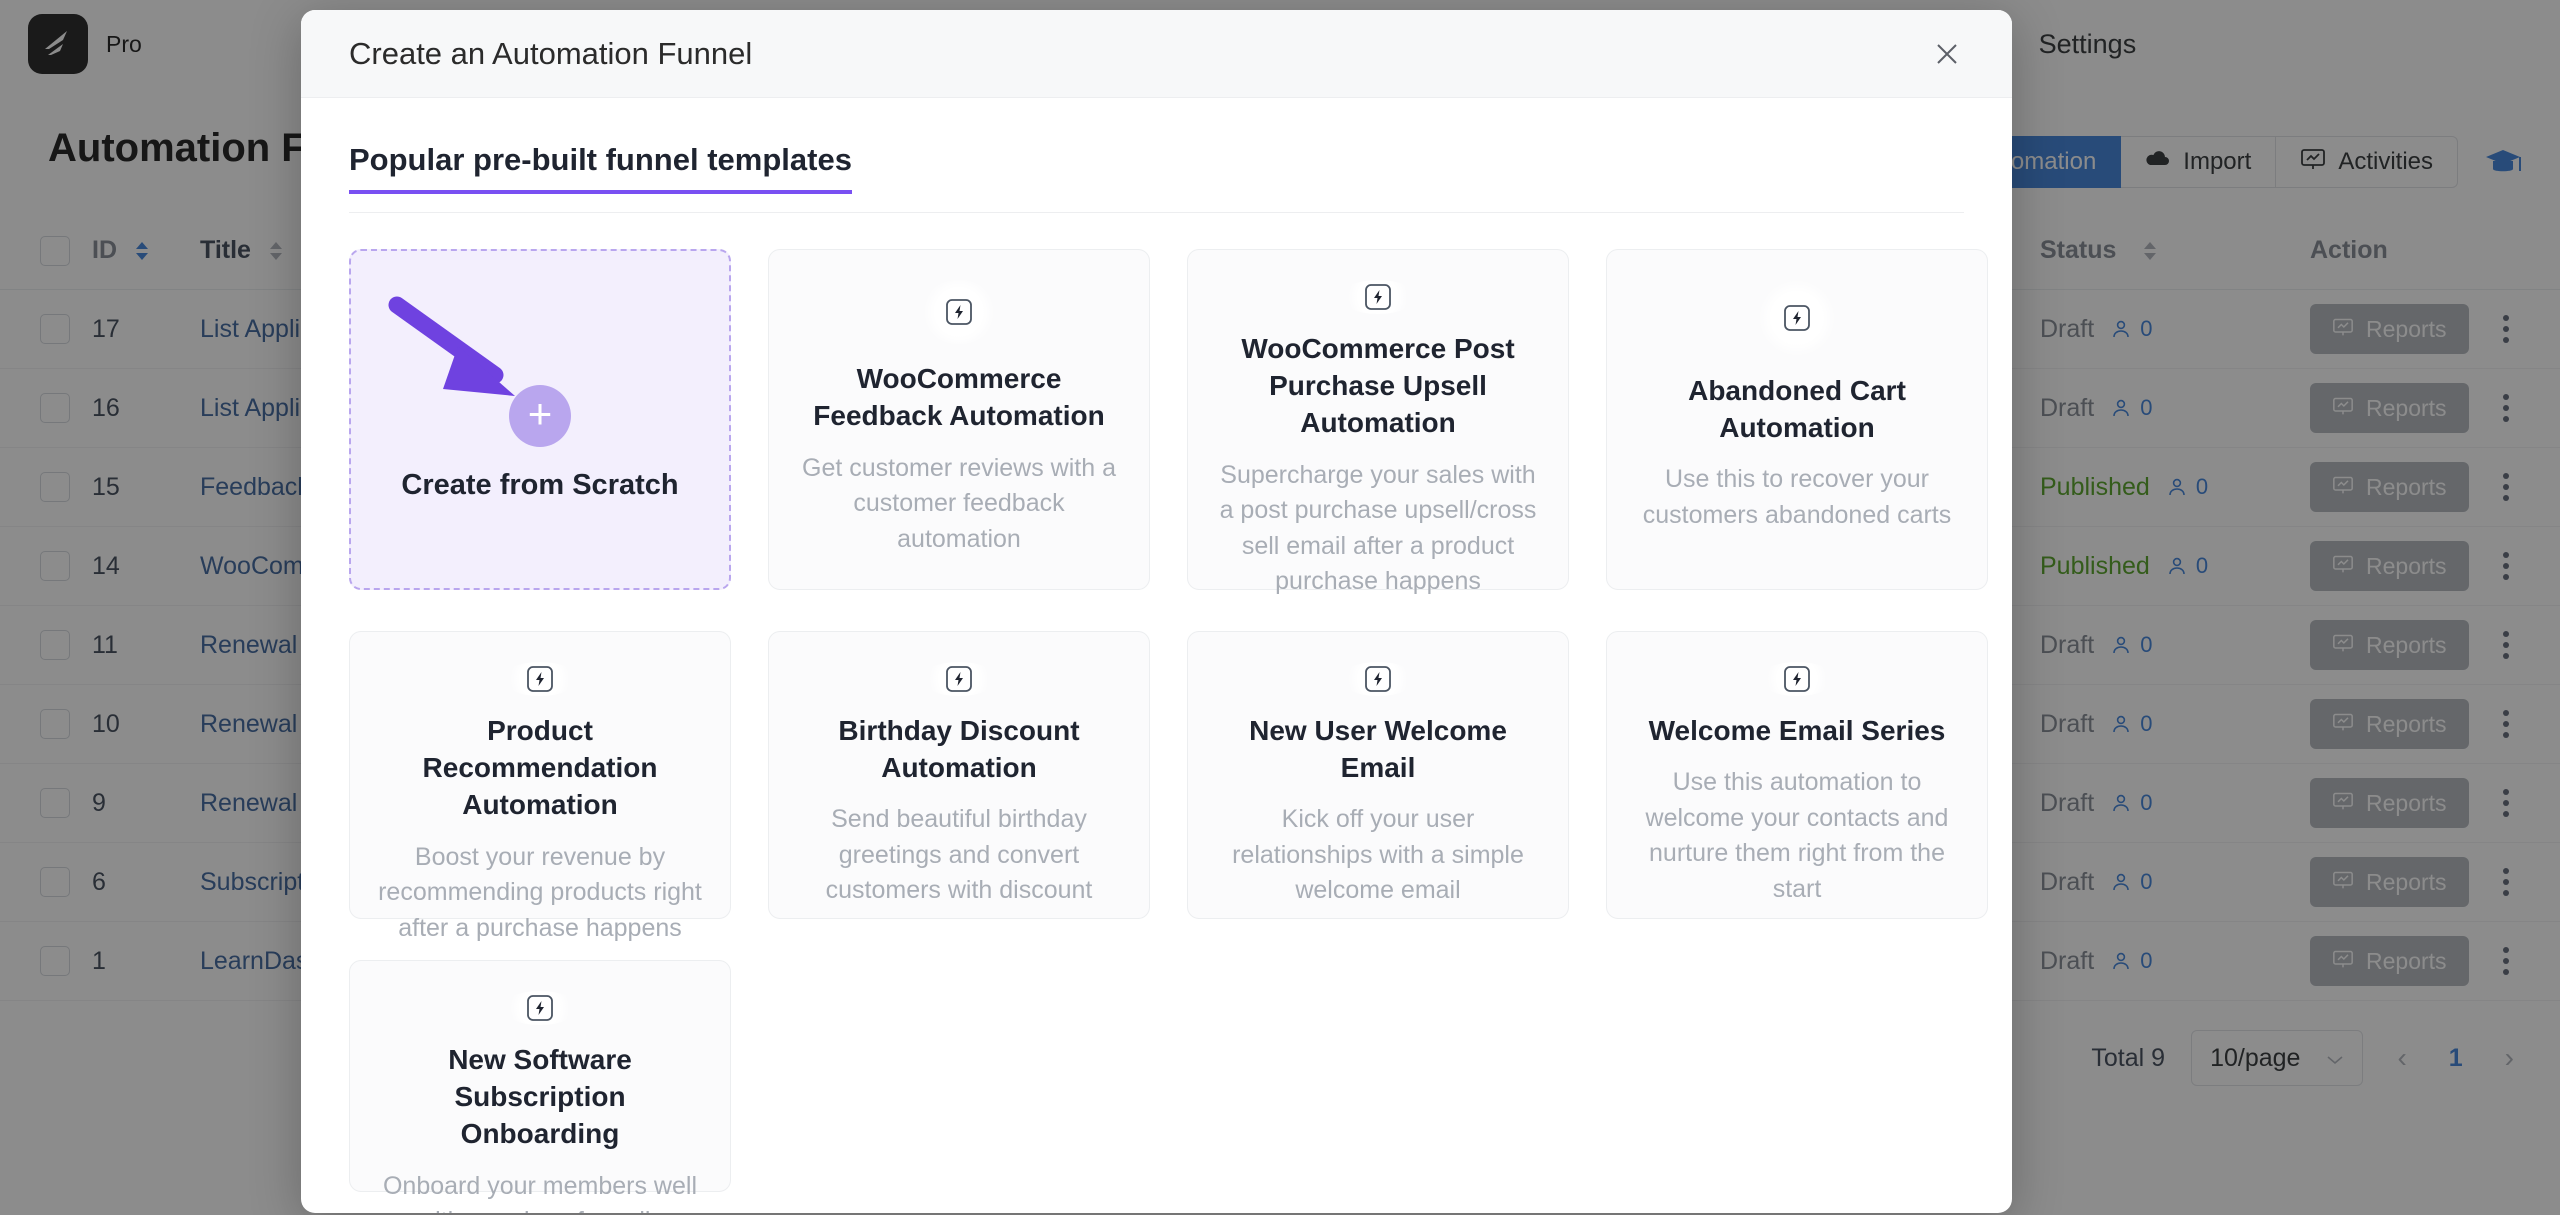 The image size is (2560, 1215). I want to click on modal-title: Create an Automation Funnel, so click(551, 53).